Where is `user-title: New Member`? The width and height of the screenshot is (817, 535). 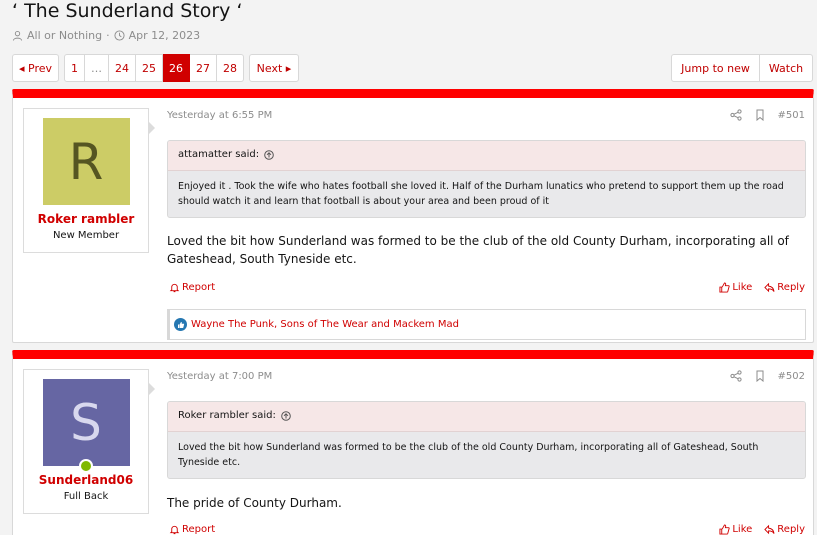
user-title: New Member is located at coordinates (86, 235).